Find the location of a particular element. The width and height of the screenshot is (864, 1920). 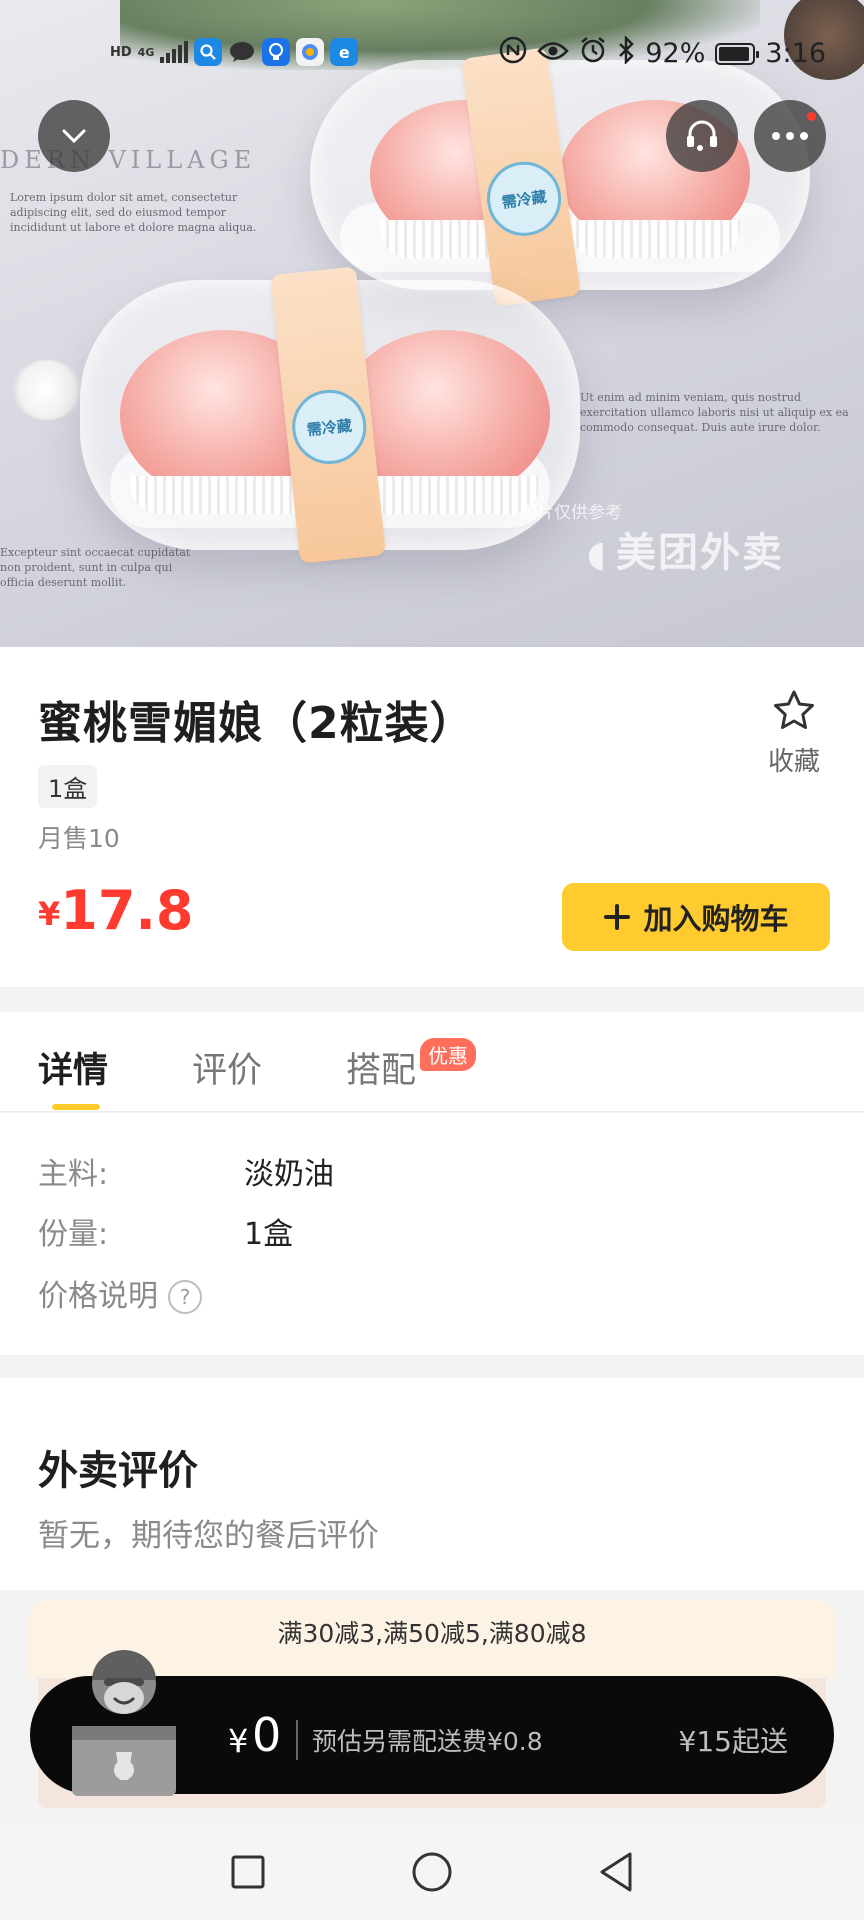

signal-icon is located at coordinates (174, 52).